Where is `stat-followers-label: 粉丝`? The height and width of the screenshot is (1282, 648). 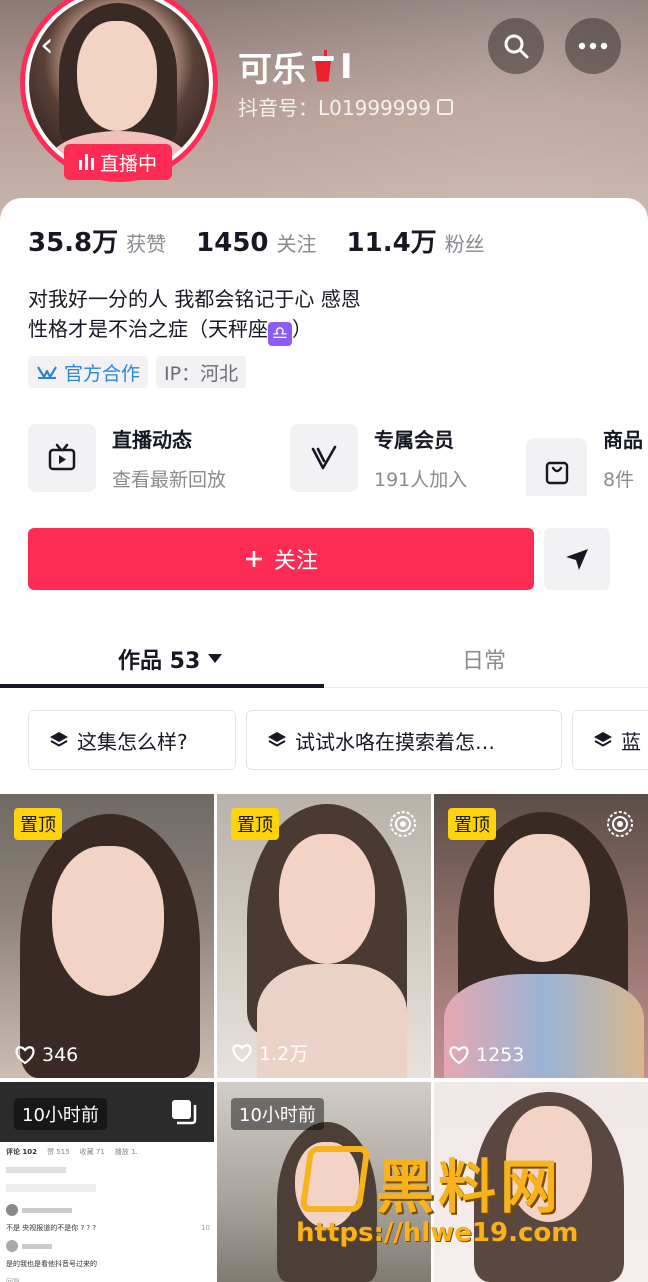
stat-followers-label: 粉丝 is located at coordinates (464, 244).